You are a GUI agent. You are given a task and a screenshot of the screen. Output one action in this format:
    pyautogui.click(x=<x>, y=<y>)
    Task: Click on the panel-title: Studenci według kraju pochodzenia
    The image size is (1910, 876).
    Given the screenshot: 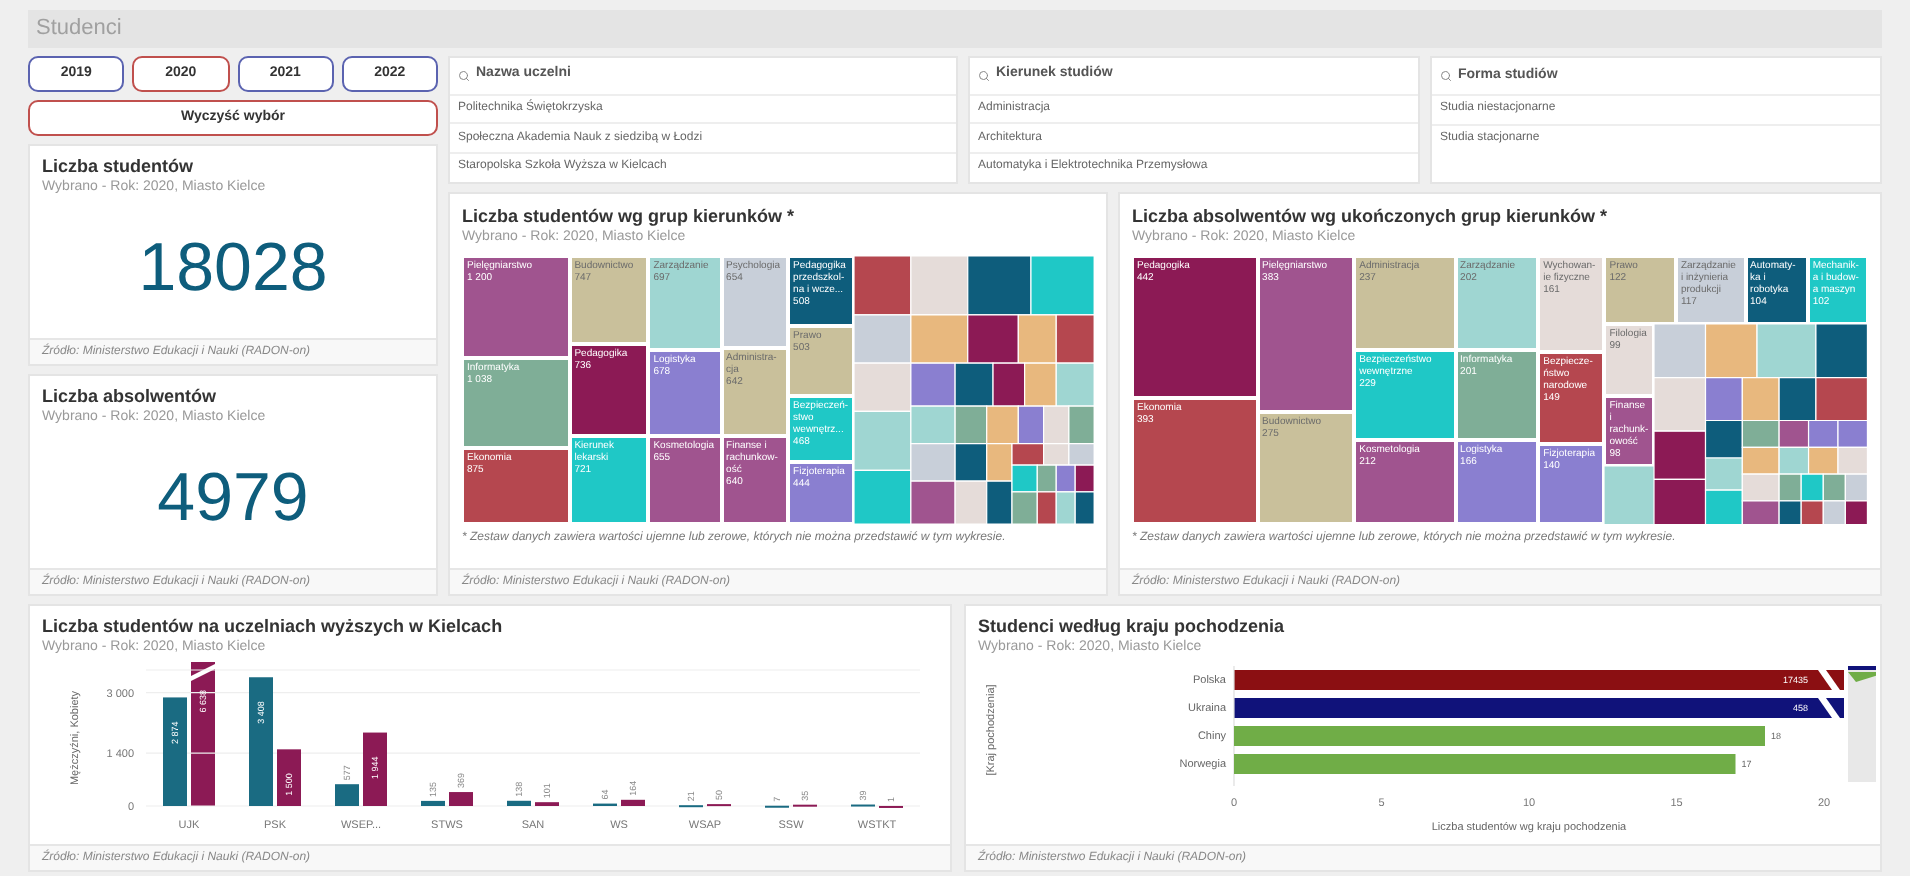 What is the action you would take?
    pyautogui.click(x=1131, y=626)
    